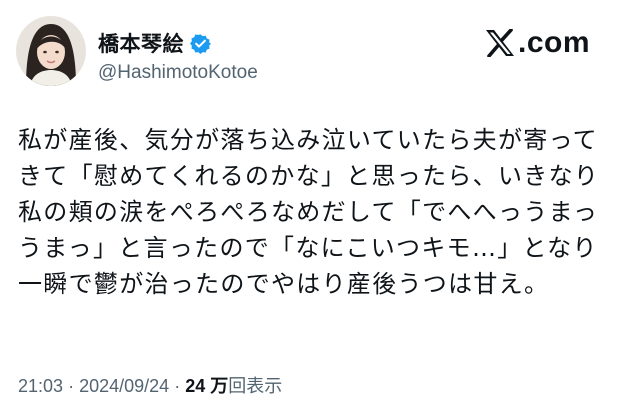 The height and width of the screenshot is (414, 620). I want to click on author-name-row: 橋本琴絵, so click(154, 43).